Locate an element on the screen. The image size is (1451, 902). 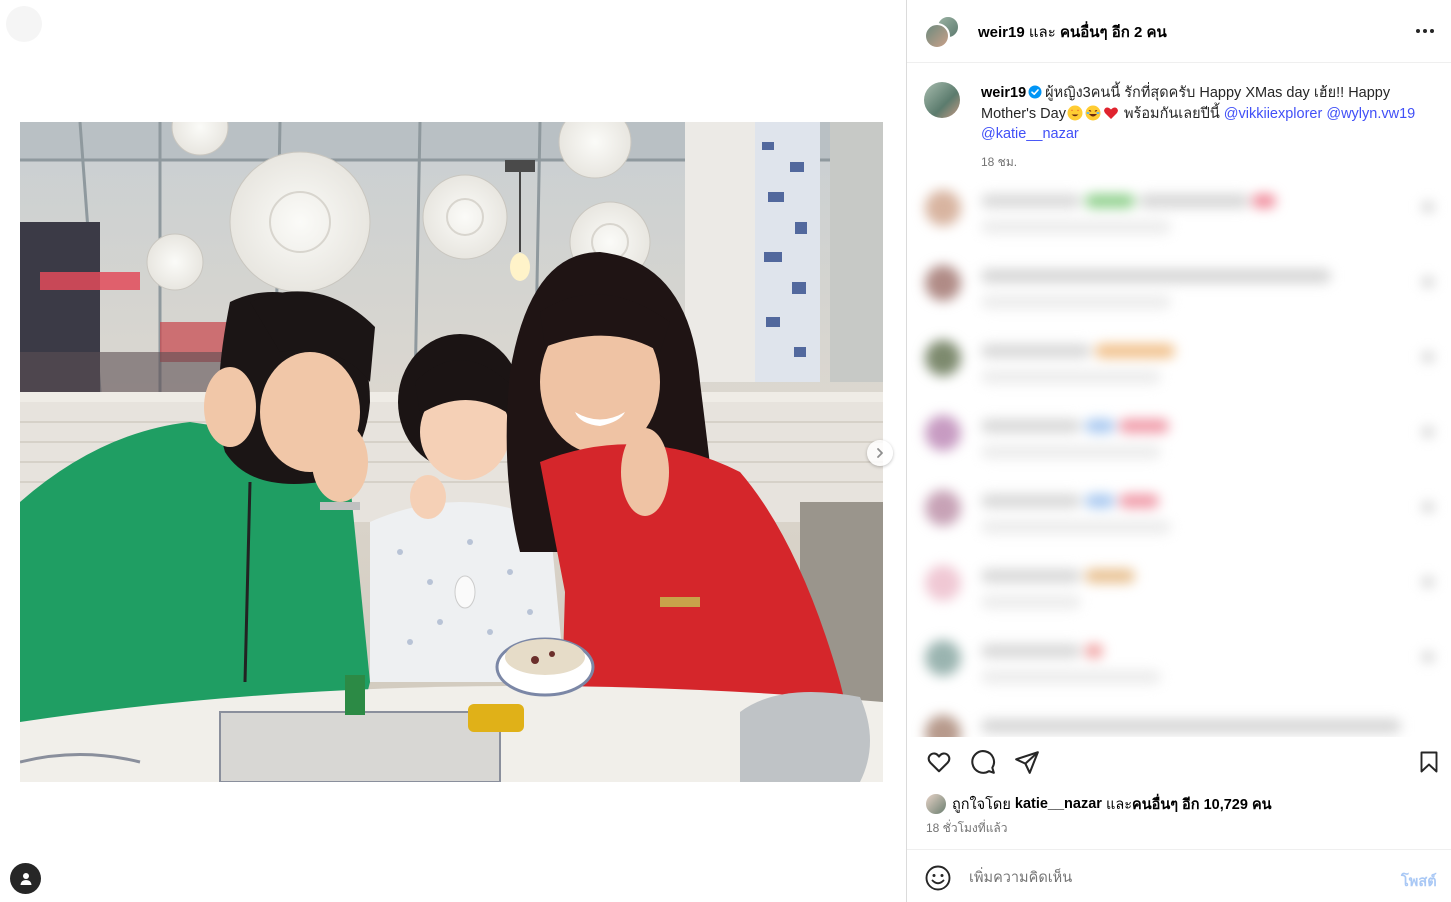
likes-and: และ is located at coordinates (1118, 804).